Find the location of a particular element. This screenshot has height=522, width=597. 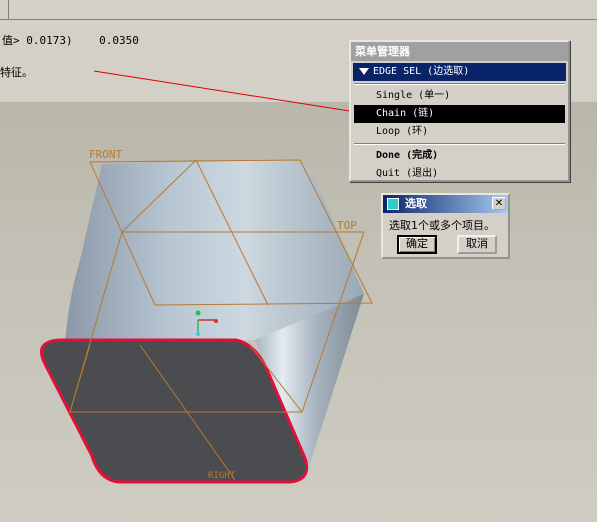

menu-item-chain: Chain (链) is located at coordinates (459, 114).